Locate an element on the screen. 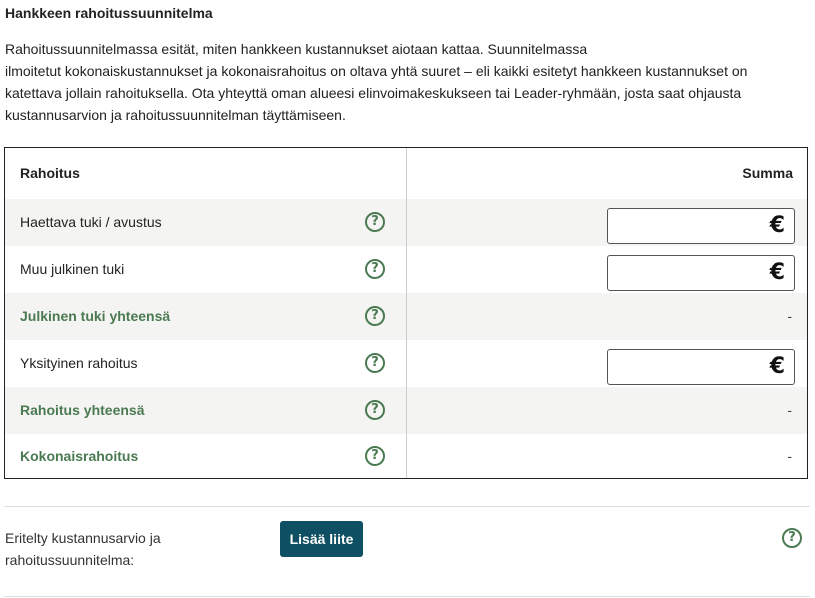 The image size is (815, 598). other-public-aid-amount-field: € is located at coordinates (701, 273).